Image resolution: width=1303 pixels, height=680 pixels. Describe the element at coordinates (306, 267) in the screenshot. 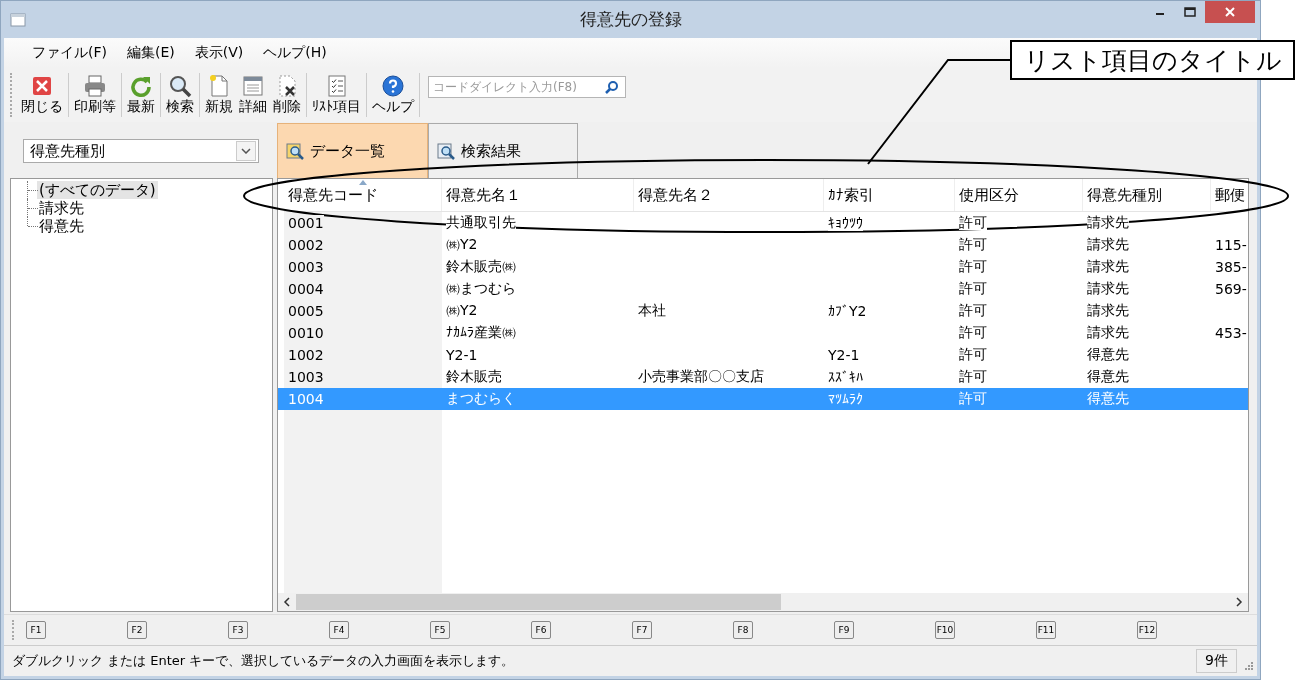

I see `table-cell: 0003` at that location.